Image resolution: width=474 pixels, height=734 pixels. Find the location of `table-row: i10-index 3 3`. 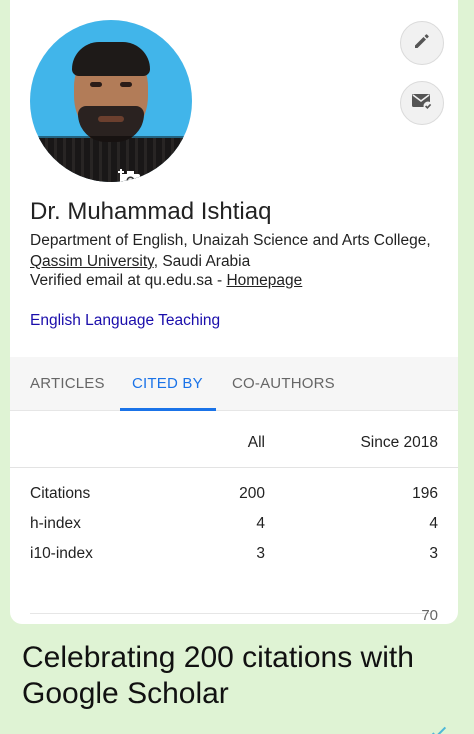

table-row: i10-index 3 3 is located at coordinates (234, 560).